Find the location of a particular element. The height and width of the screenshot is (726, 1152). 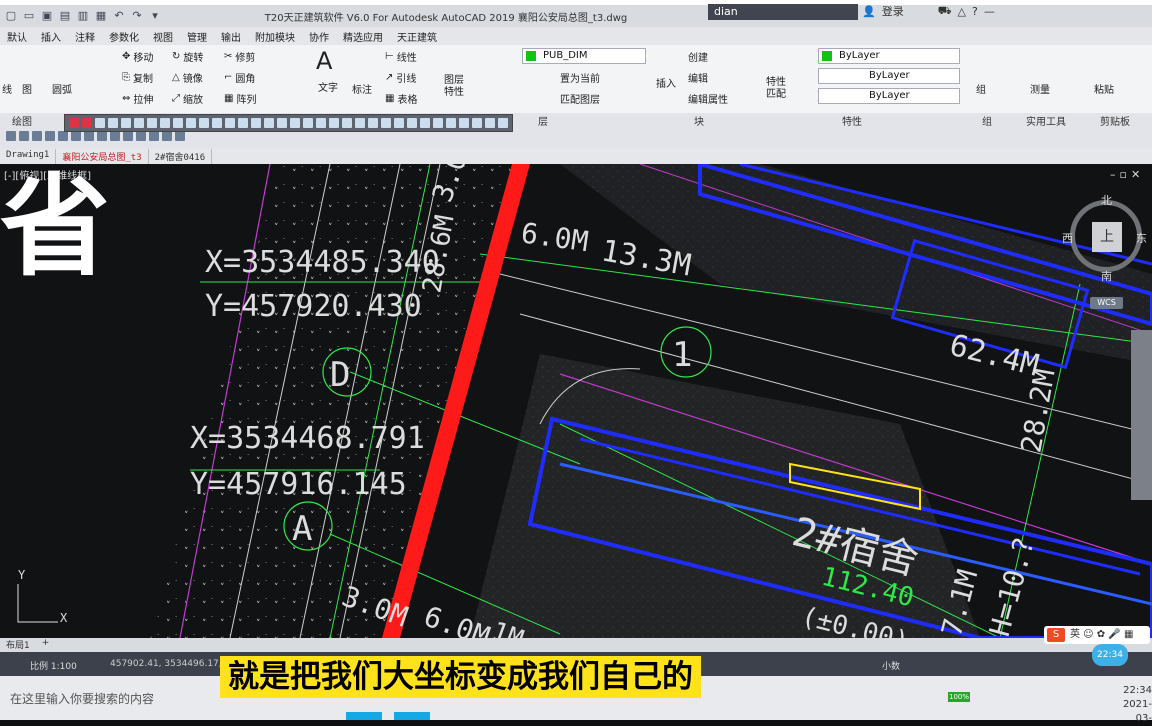

plot-icon: ▦ is located at coordinates (101, 16).